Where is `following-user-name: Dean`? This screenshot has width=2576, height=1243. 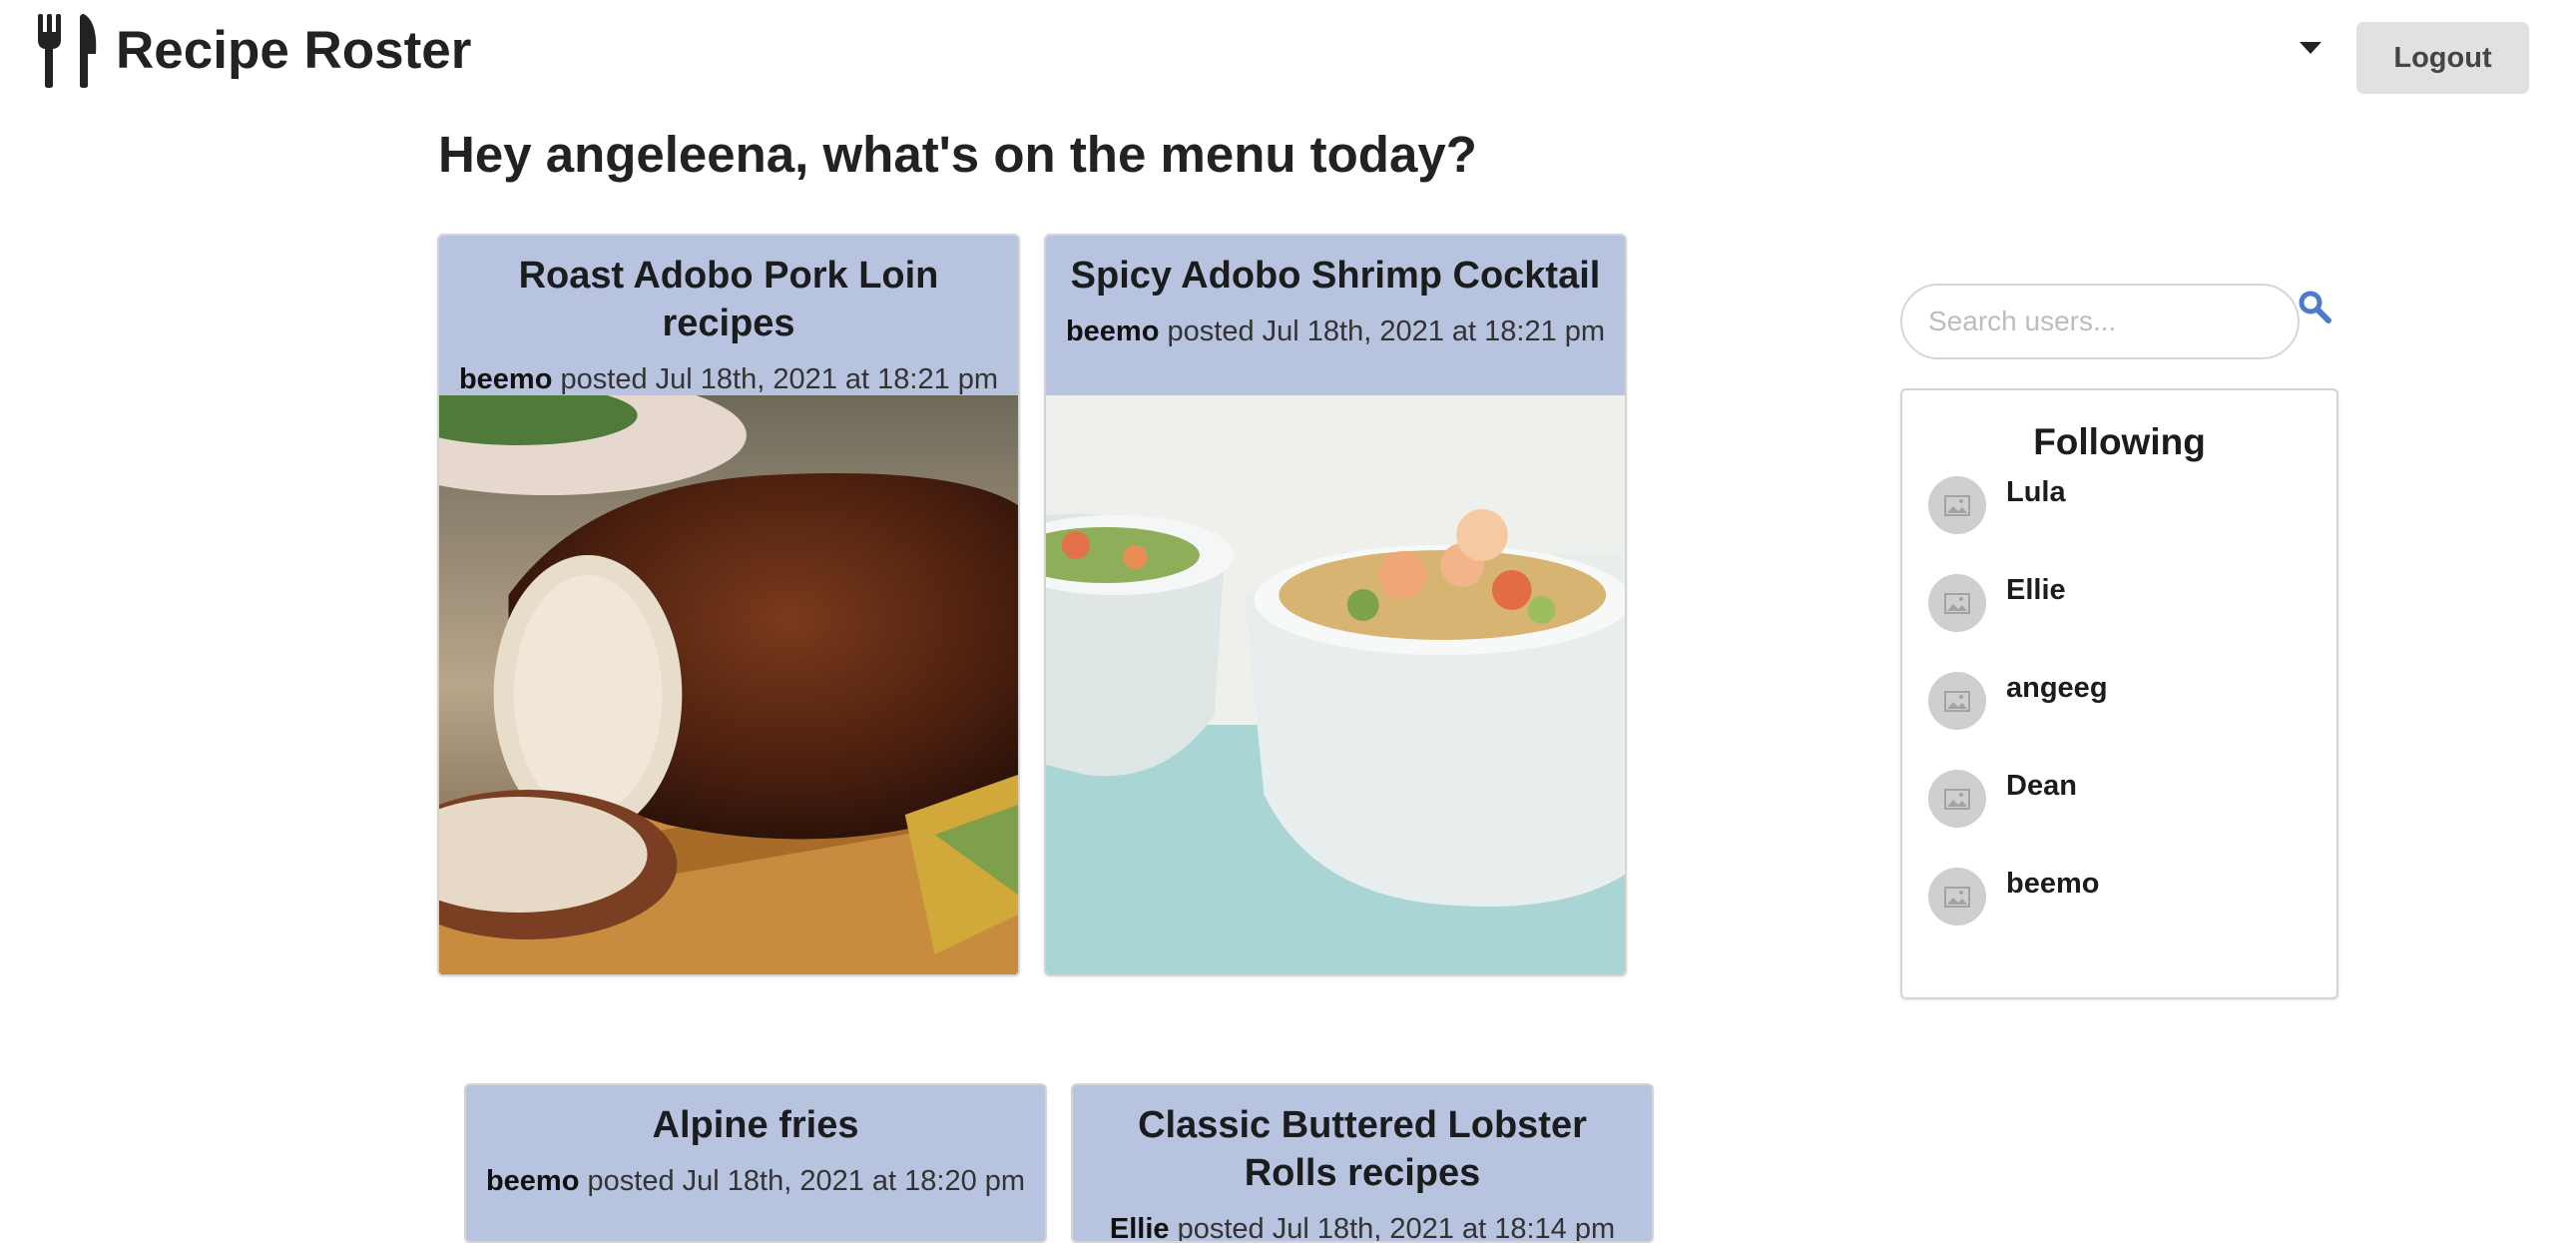
following-user-name: Dean is located at coordinates (2042, 786).